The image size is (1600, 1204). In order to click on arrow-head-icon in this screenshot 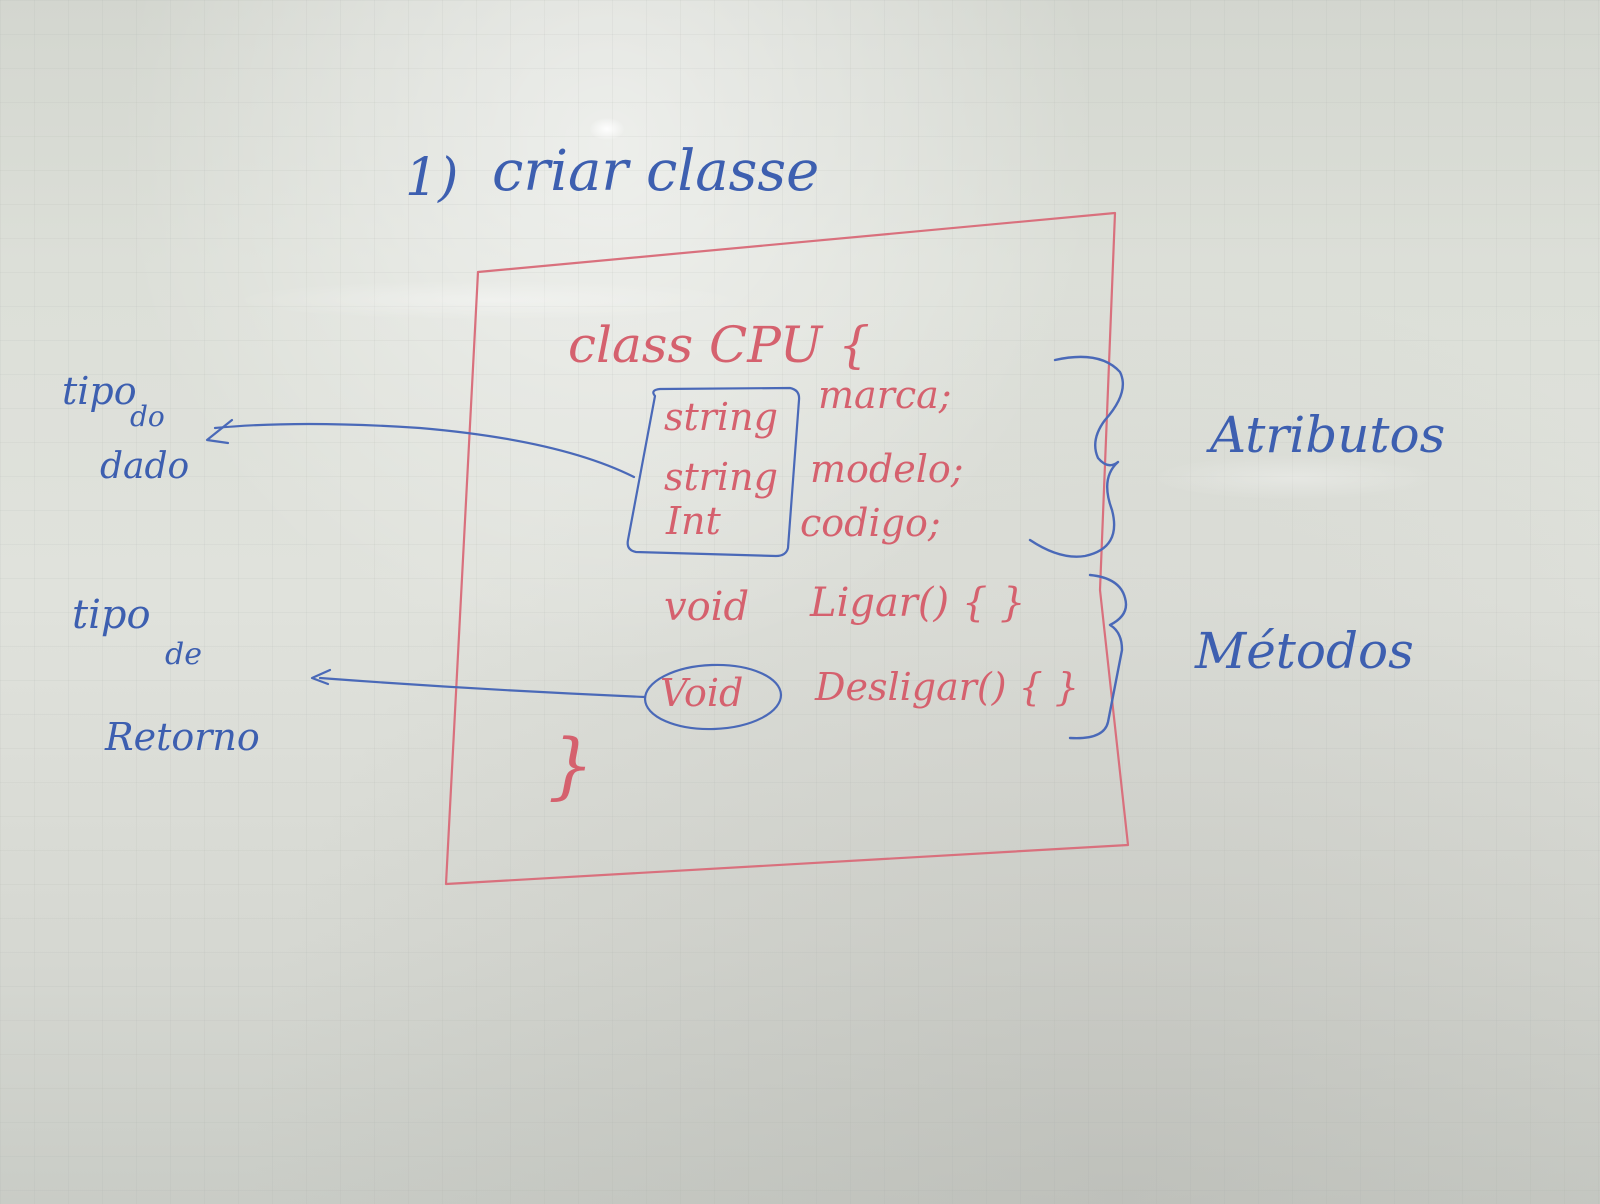, I will do `click(219, 431)`.